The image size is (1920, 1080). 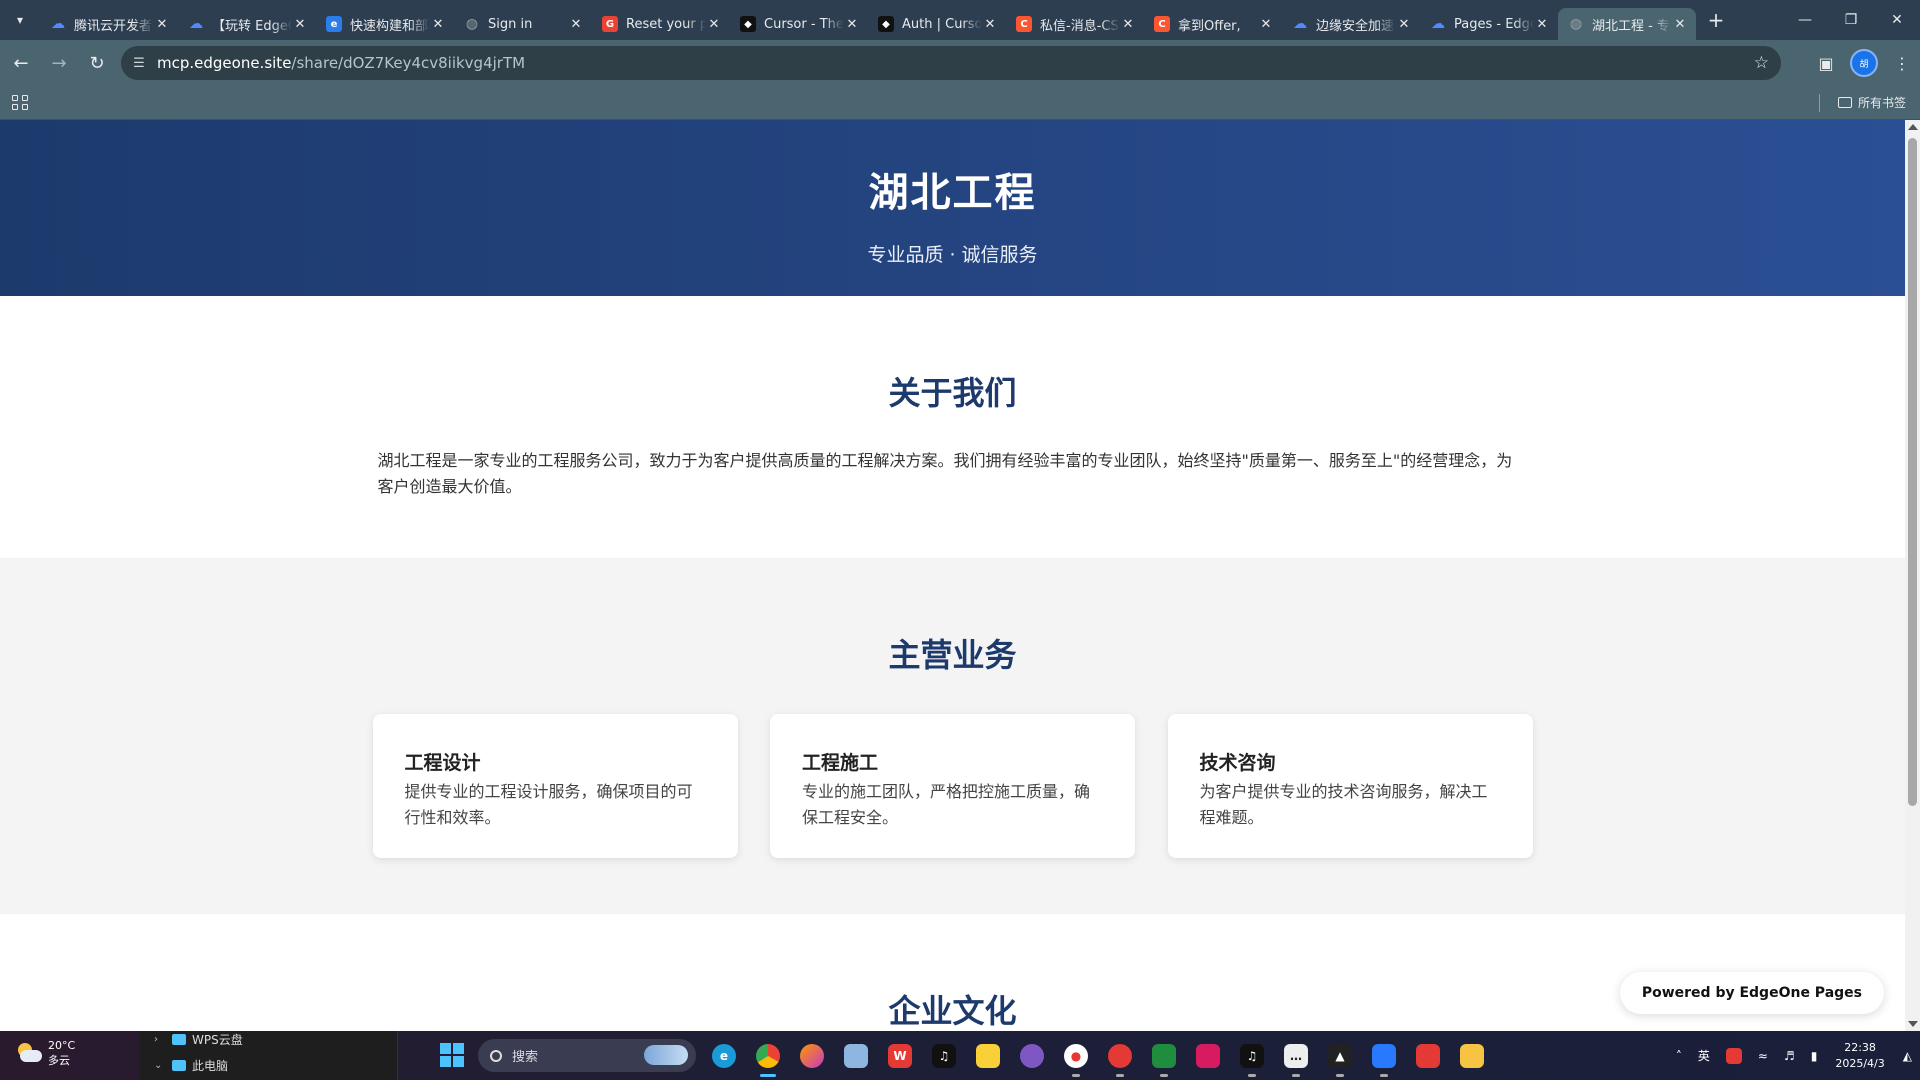 What do you see at coordinates (952, 393) in the screenshot?
I see `about-title: 关于我们` at bounding box center [952, 393].